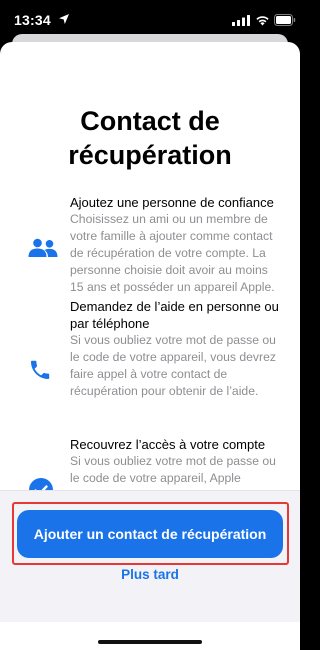 The width and height of the screenshot is (320, 650). Describe the element at coordinates (262, 21) in the screenshot. I see `wifi-icon` at that location.